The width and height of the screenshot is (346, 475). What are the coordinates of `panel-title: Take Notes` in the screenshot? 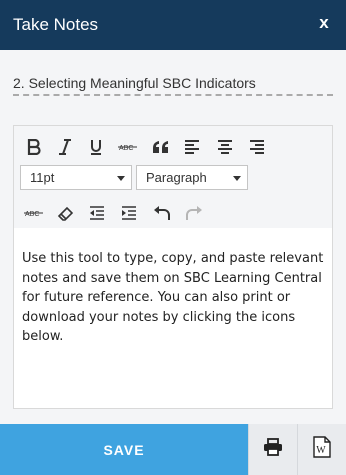 It's located at (56, 24).